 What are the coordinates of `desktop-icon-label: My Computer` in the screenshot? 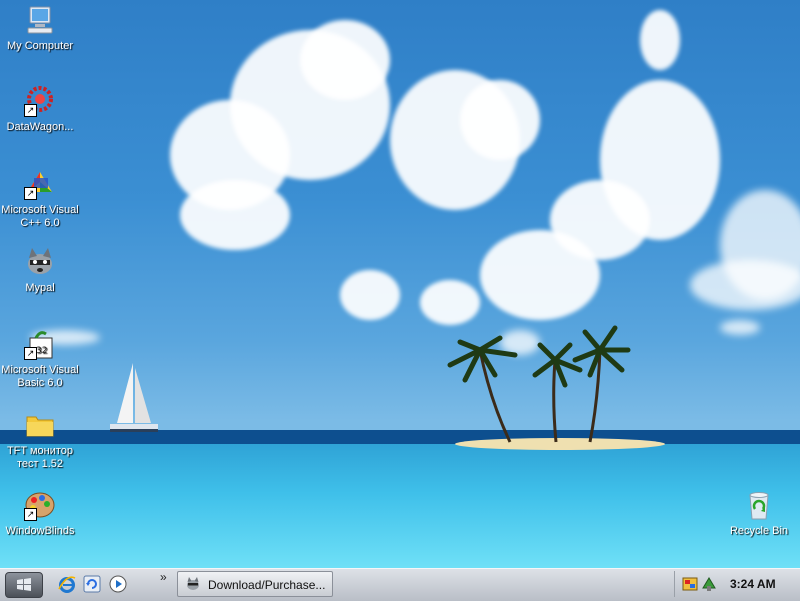 It's located at (40, 46).